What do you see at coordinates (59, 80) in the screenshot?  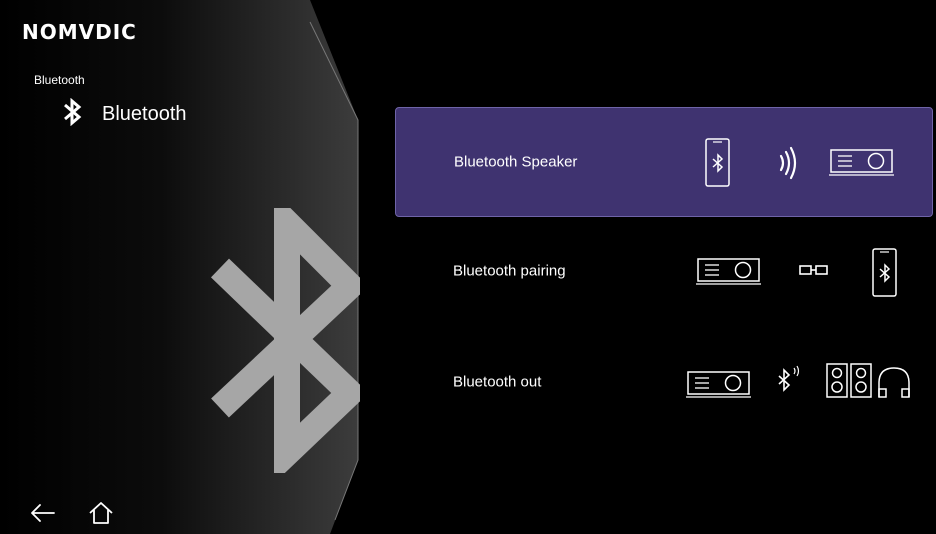 I see `breadcrumb: Bluetooth` at bounding box center [59, 80].